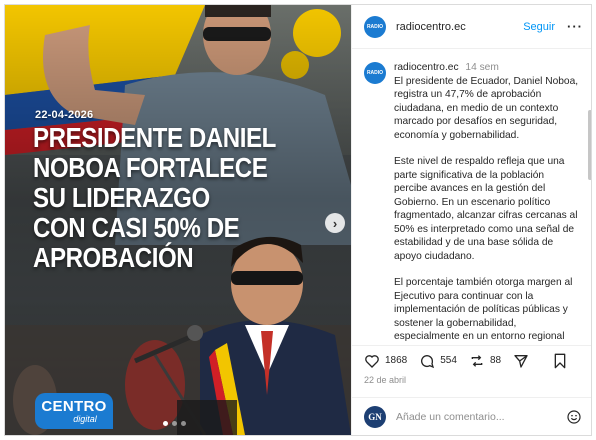 The height and width of the screenshot is (440, 596). I want to click on comment-row: GN, so click(471, 416).